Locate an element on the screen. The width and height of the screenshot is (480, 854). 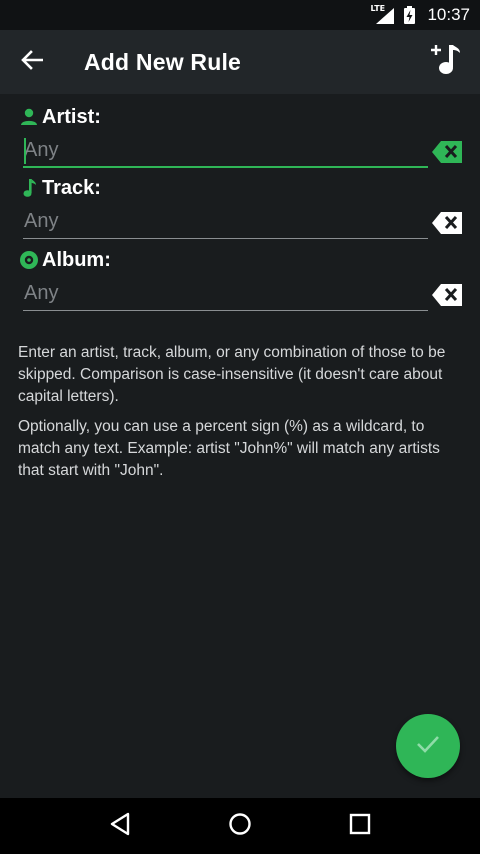
add-track-button is located at coordinates (446, 62).